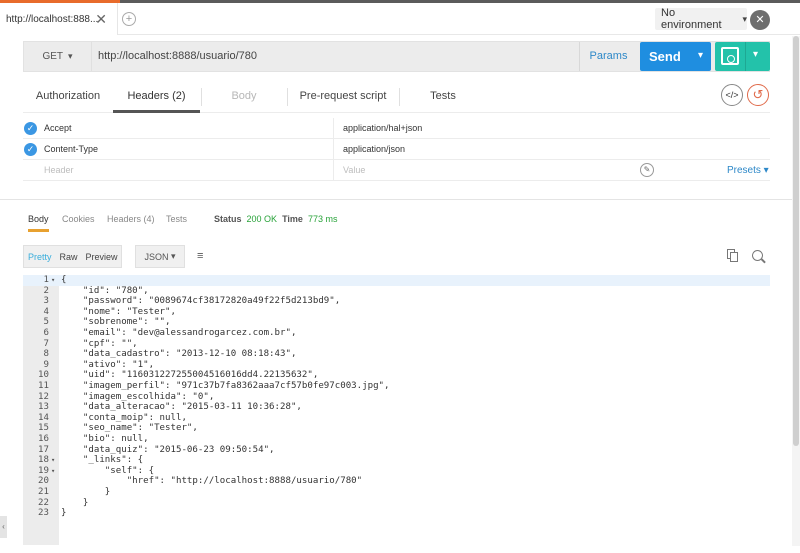 Image resolution: width=800 pixels, height=553 pixels. I want to click on tab-authorization: Authorization, so click(68, 96).